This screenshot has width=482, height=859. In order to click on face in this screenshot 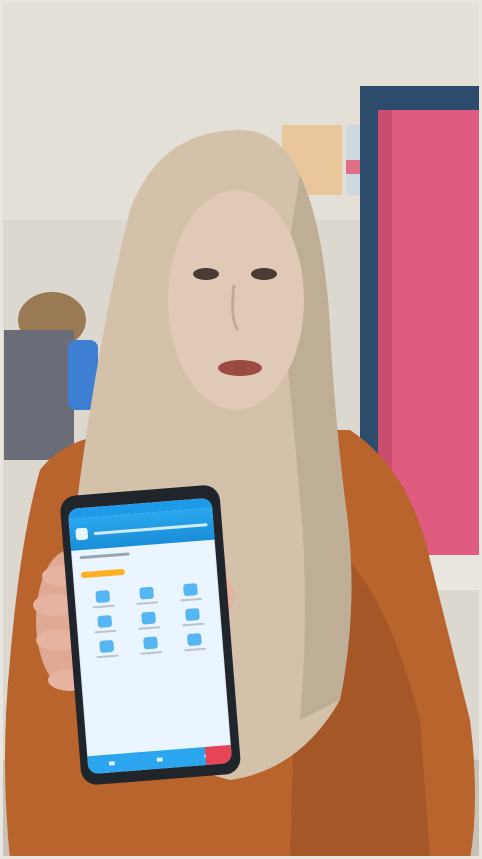, I will do `click(236, 300)`.